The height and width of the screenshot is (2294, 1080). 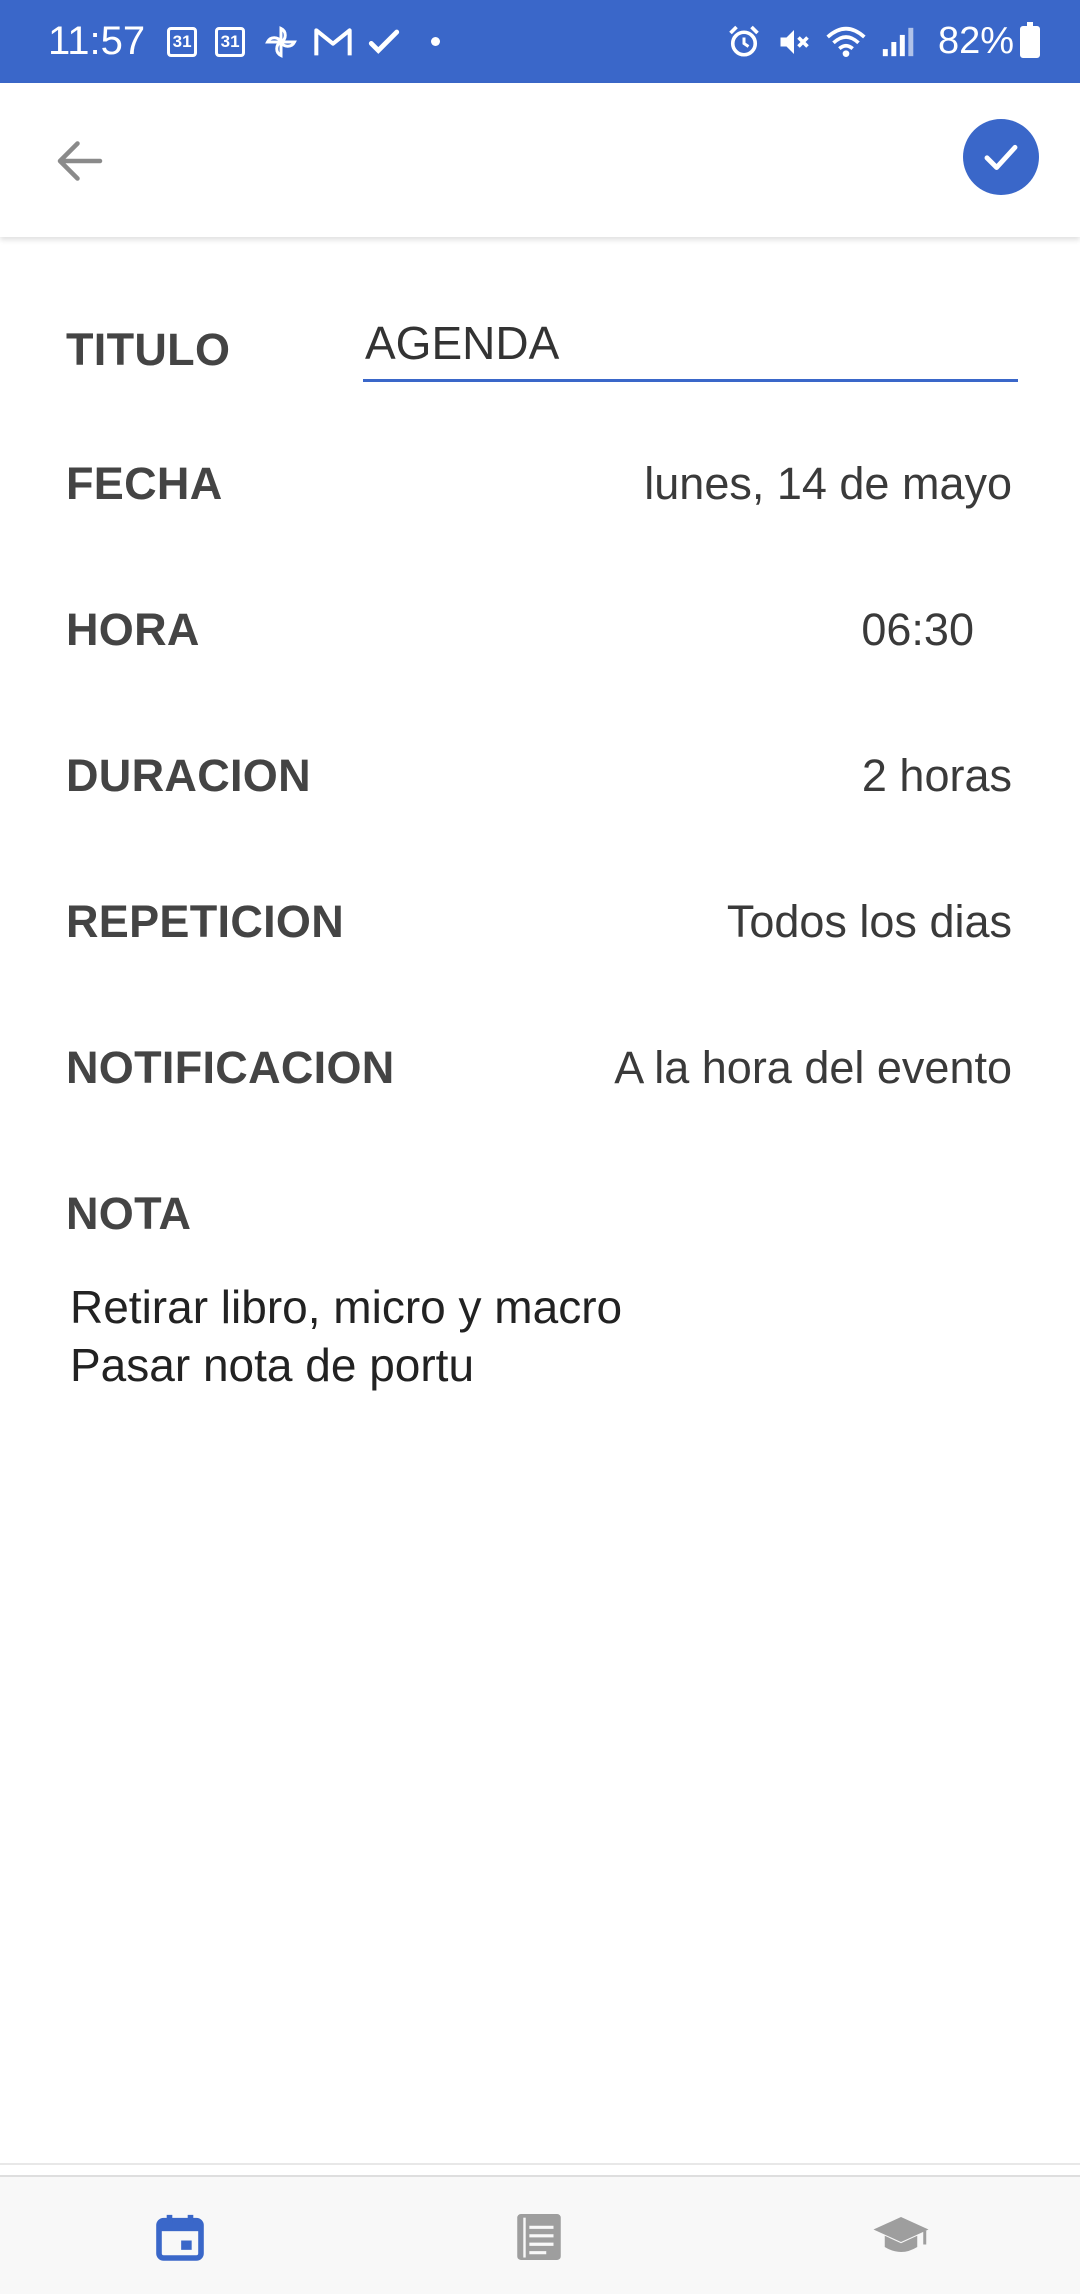 What do you see at coordinates (869, 922) in the screenshot?
I see `repeat-value: Todos los dias` at bounding box center [869, 922].